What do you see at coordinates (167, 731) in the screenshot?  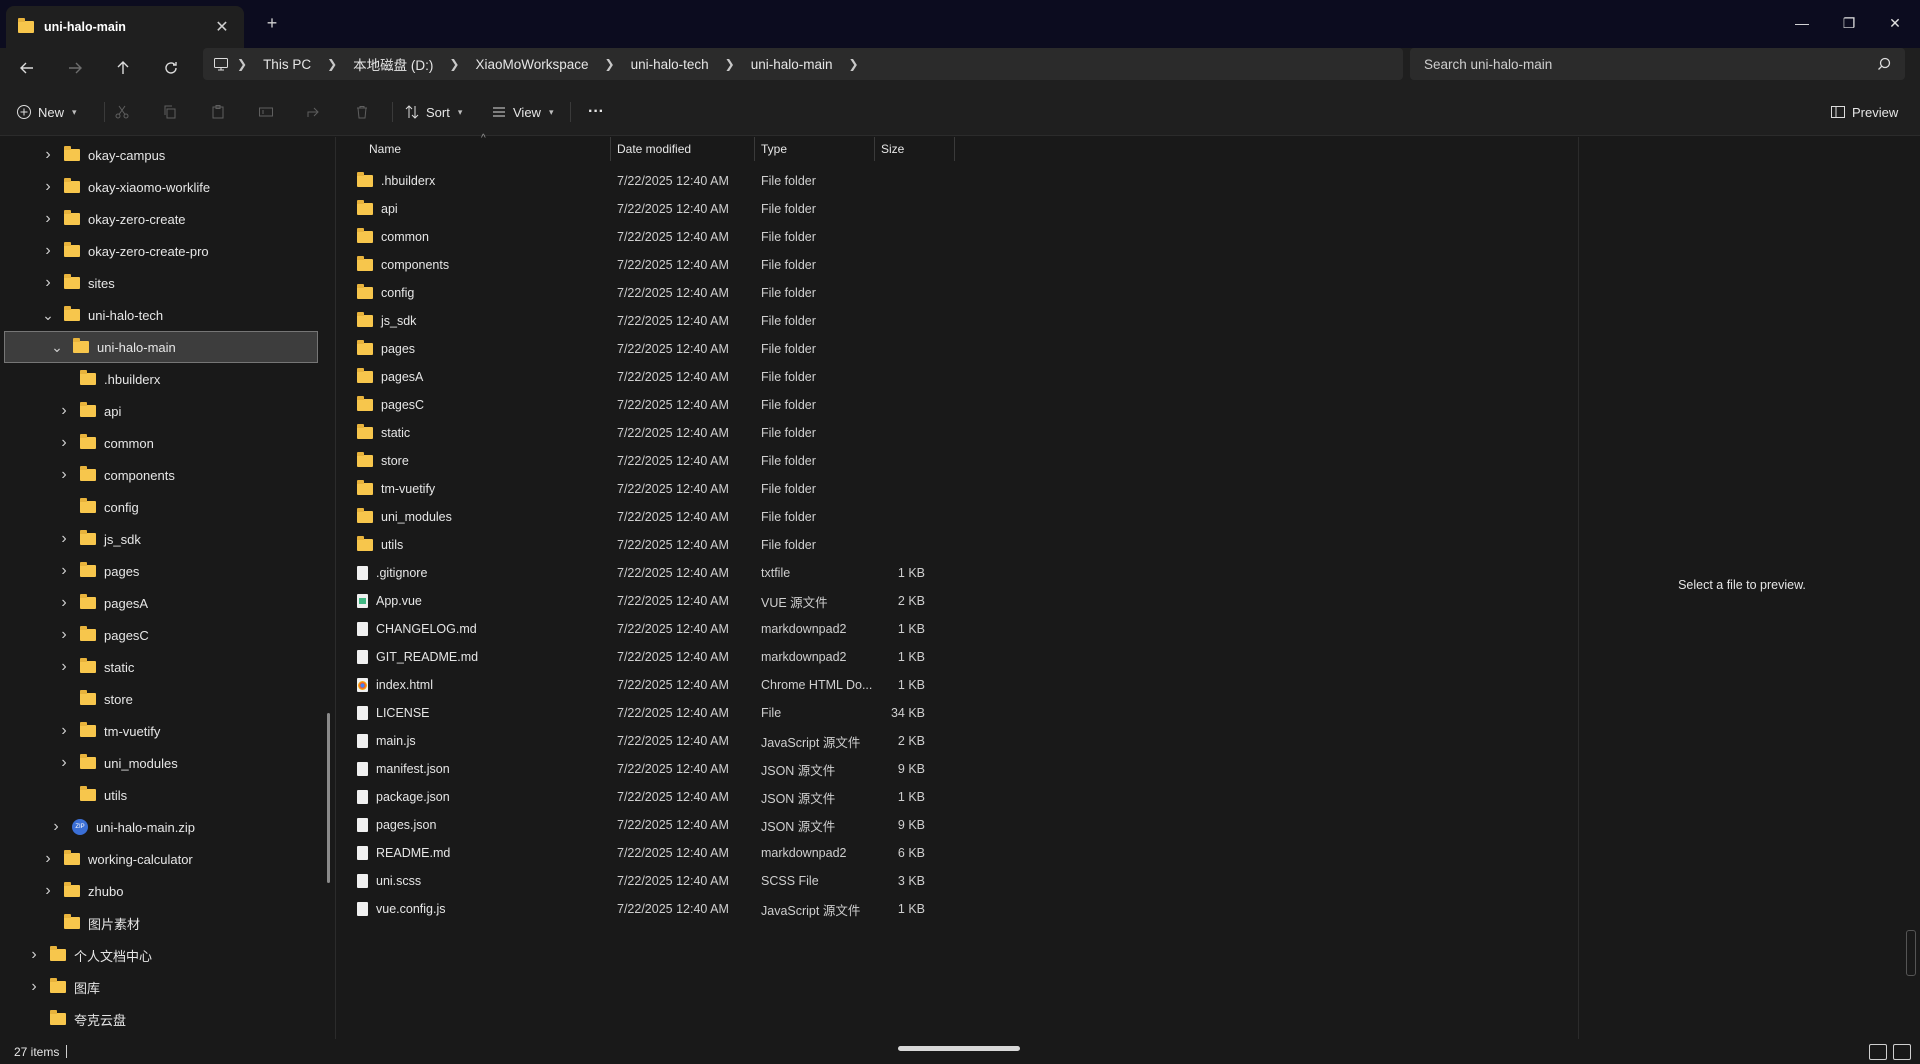 I see `tree-item: › tm-vuetify` at bounding box center [167, 731].